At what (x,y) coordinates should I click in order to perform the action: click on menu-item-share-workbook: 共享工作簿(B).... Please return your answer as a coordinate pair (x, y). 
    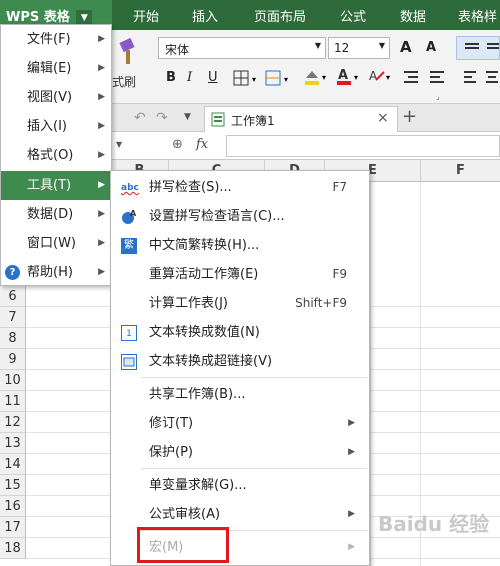
    Looking at the image, I should click on (240, 394).